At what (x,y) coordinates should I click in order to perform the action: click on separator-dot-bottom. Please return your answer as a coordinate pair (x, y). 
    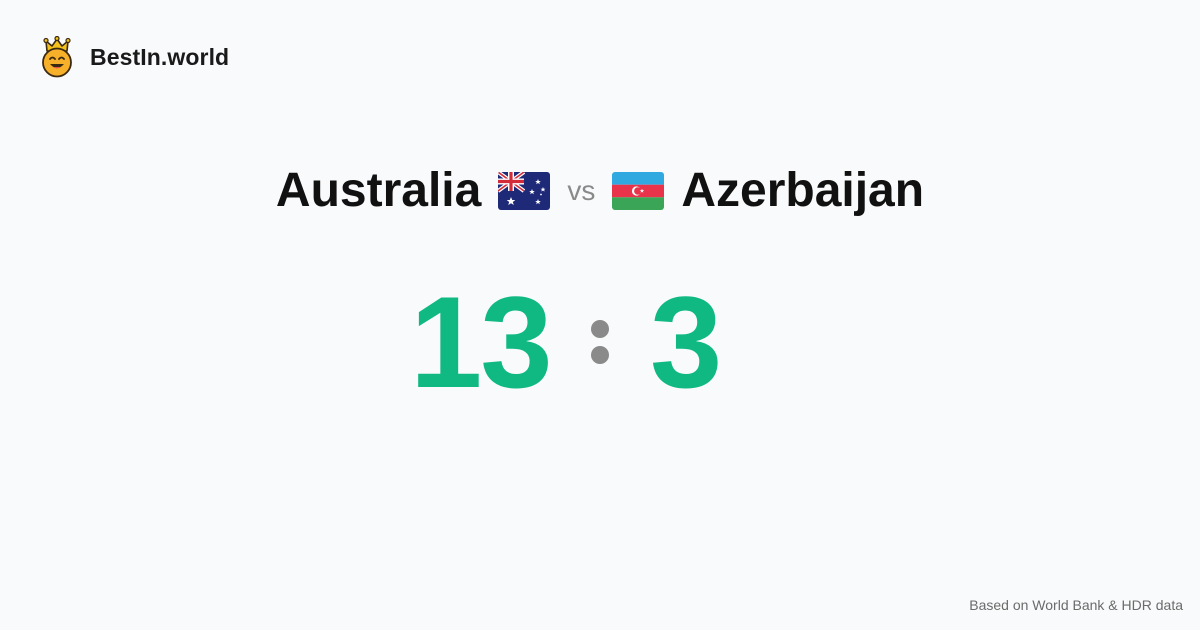
    Looking at the image, I should click on (600, 355).